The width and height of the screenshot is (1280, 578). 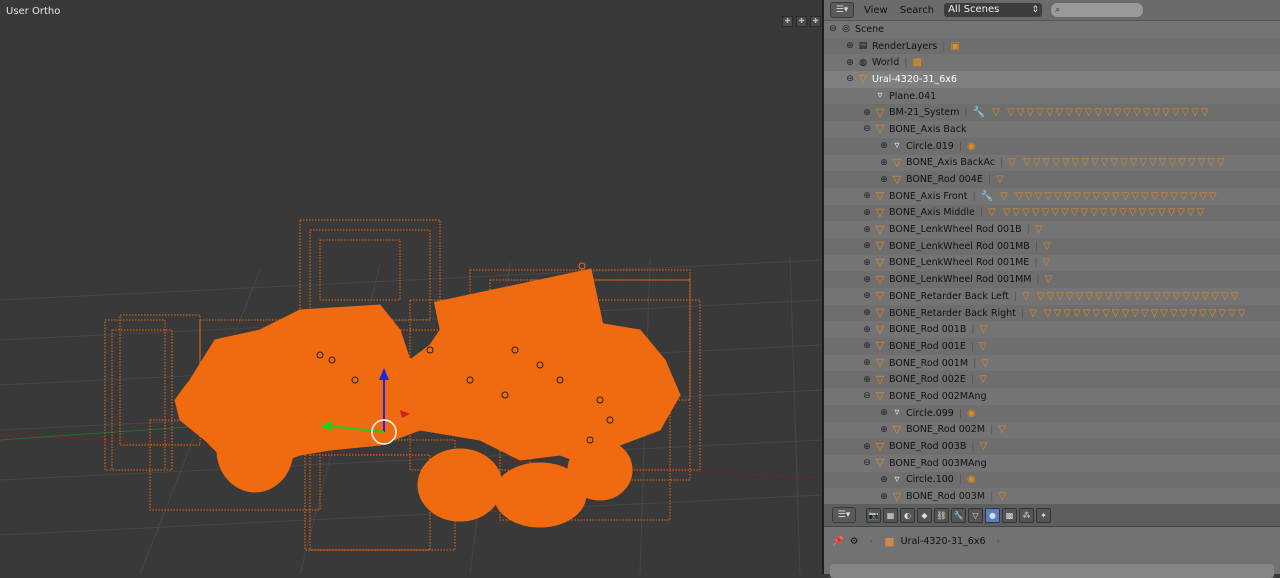 I want to click on outliner-row-label: Plane.041, so click(x=912, y=96).